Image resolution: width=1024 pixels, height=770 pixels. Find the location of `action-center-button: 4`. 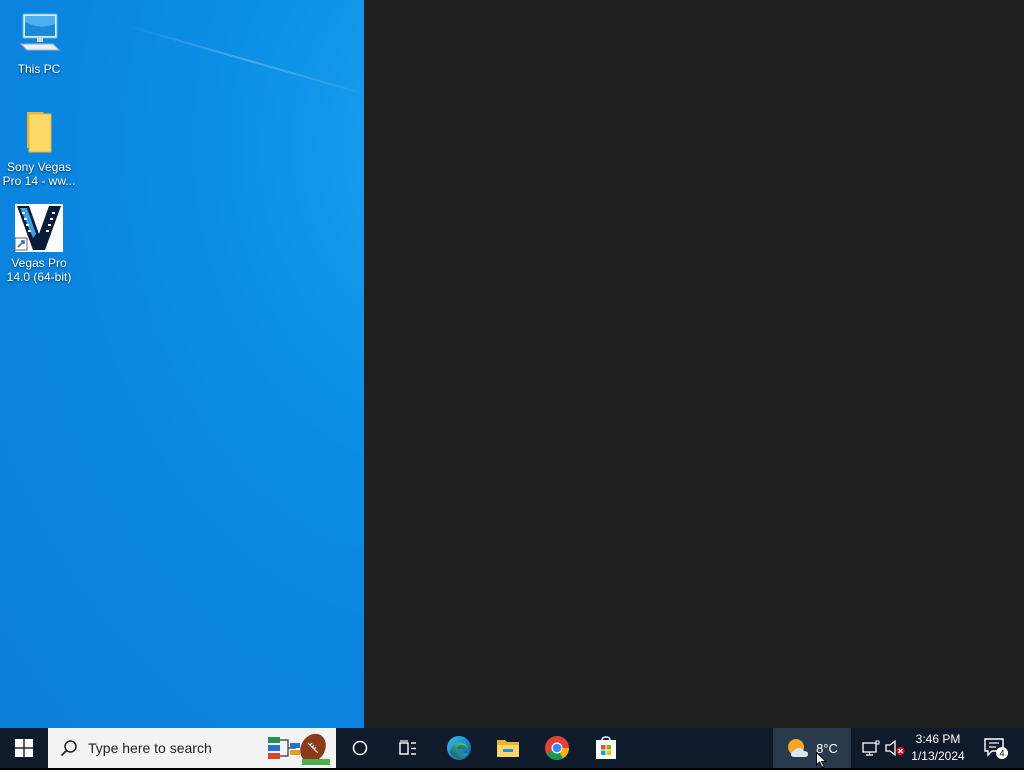

action-center-button: 4 is located at coordinates (996, 748).